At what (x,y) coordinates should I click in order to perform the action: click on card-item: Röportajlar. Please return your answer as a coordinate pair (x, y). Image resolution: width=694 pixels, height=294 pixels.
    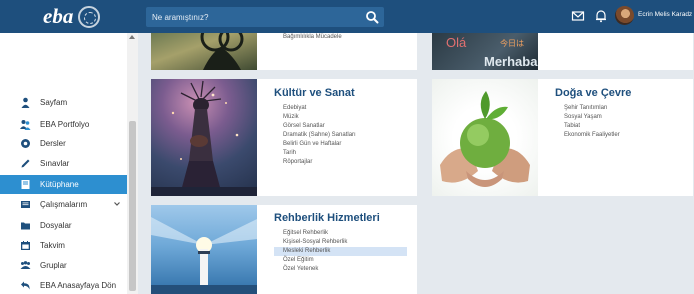
    Looking at the image, I should click on (340, 162).